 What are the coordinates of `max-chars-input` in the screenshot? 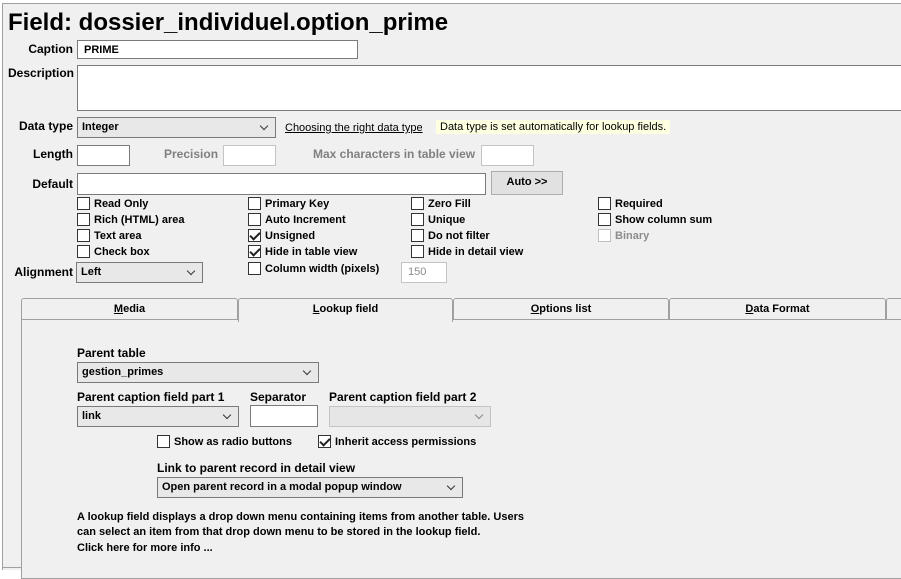 It's located at (507, 155).